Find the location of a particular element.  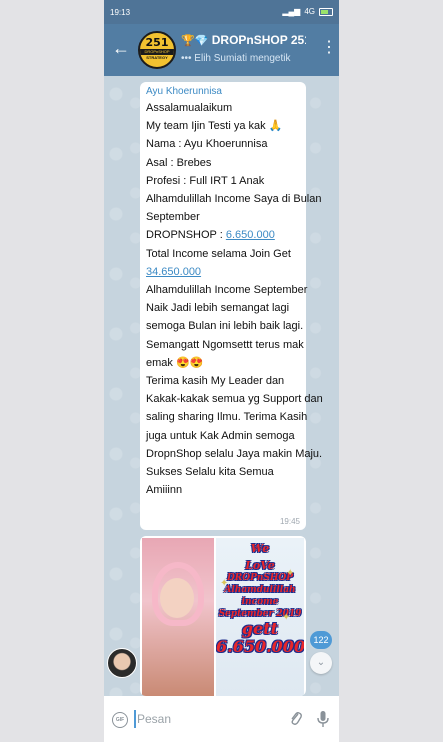

signal-icon: ▂▄▆ is located at coordinates (291, 11).